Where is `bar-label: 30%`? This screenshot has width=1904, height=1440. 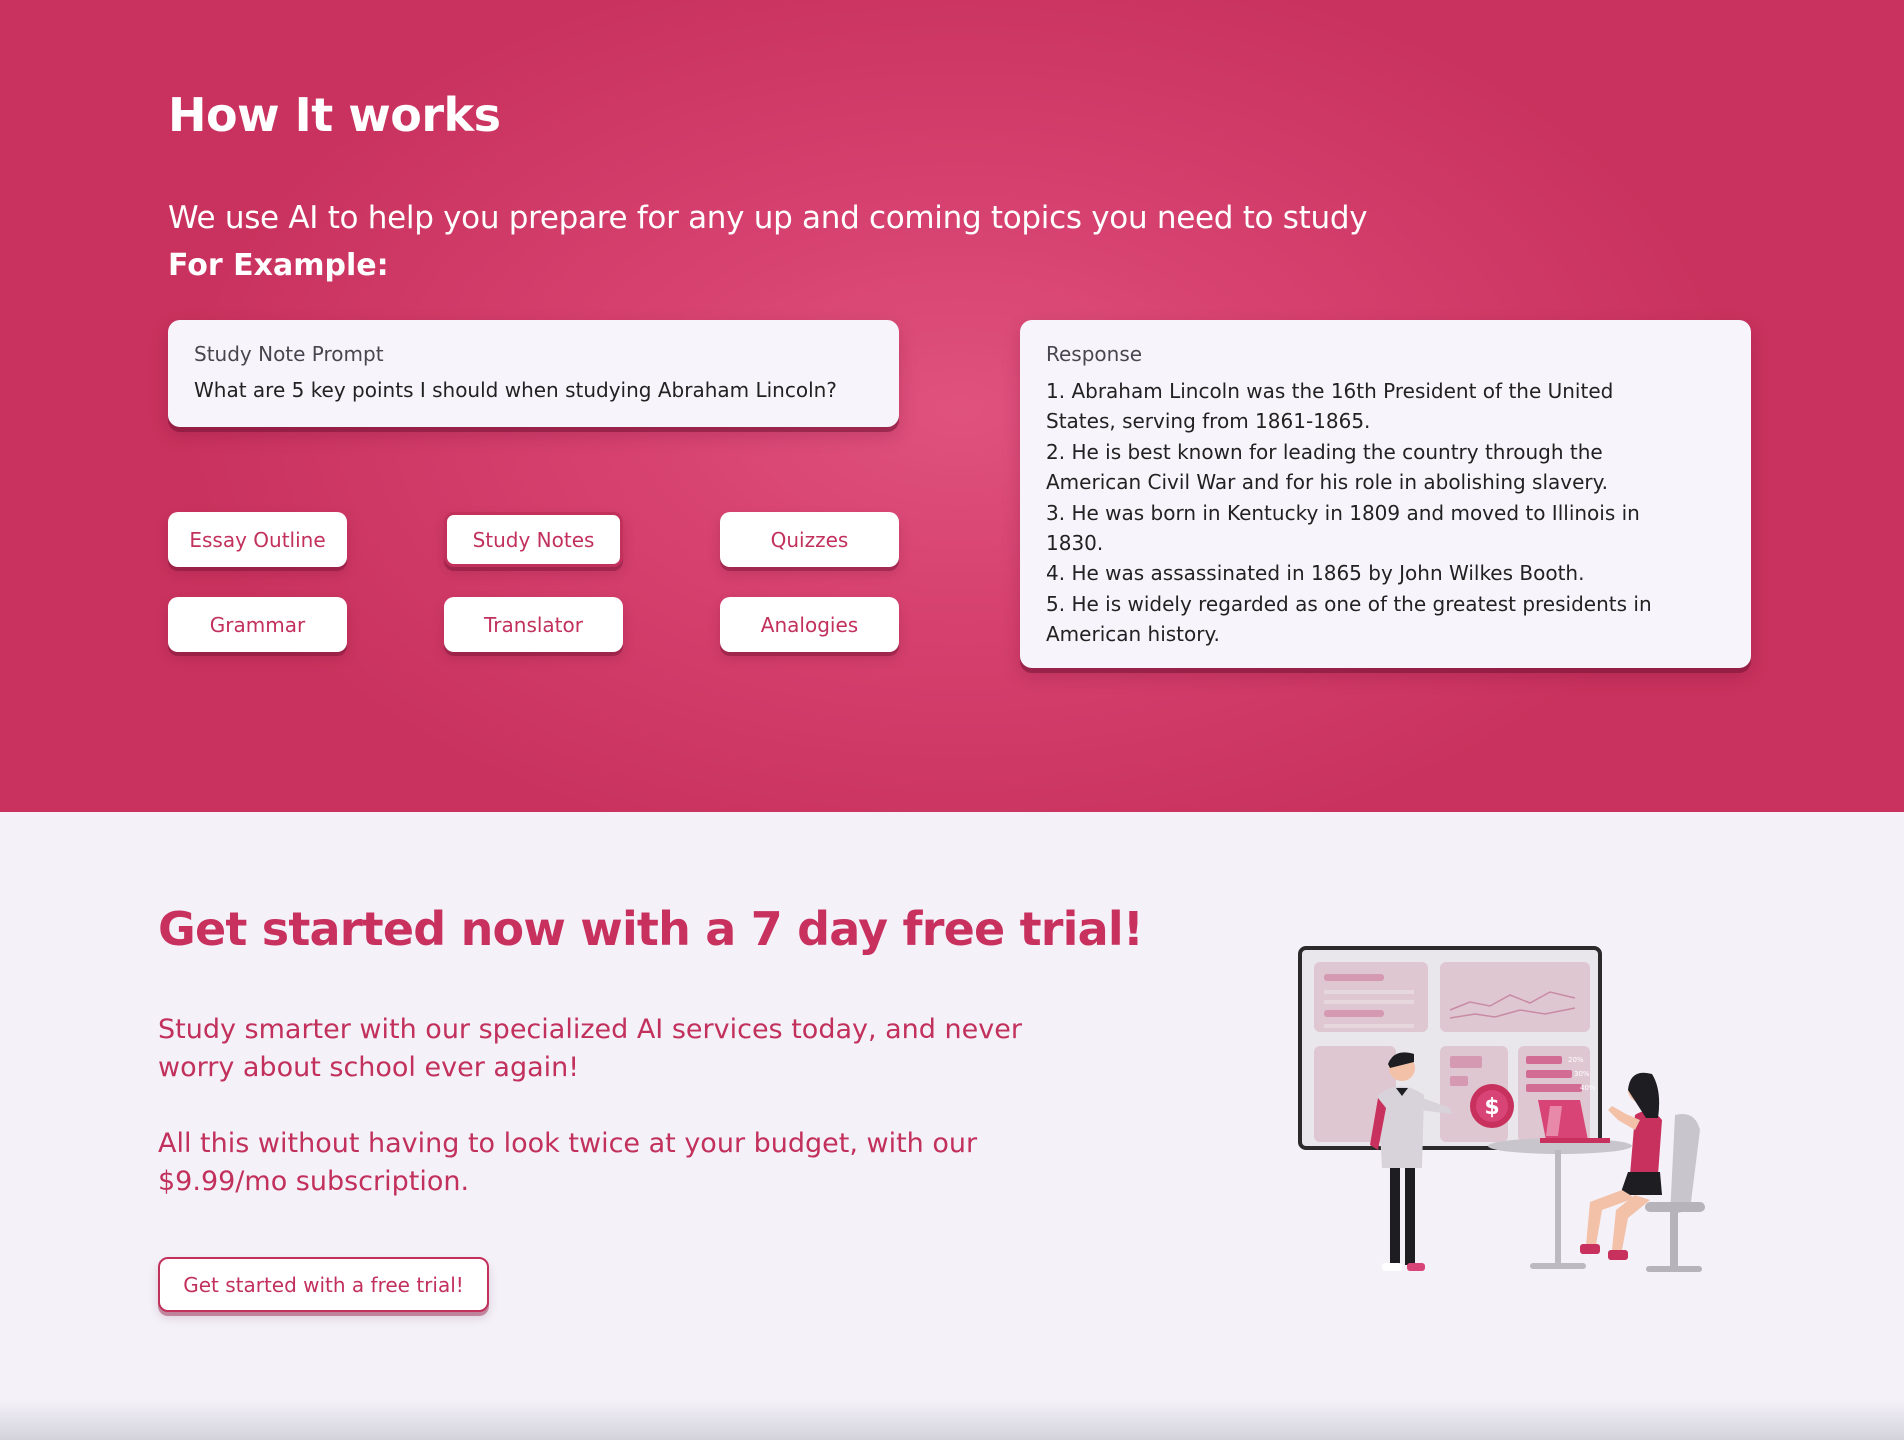 bar-label: 30% is located at coordinates (1582, 1074).